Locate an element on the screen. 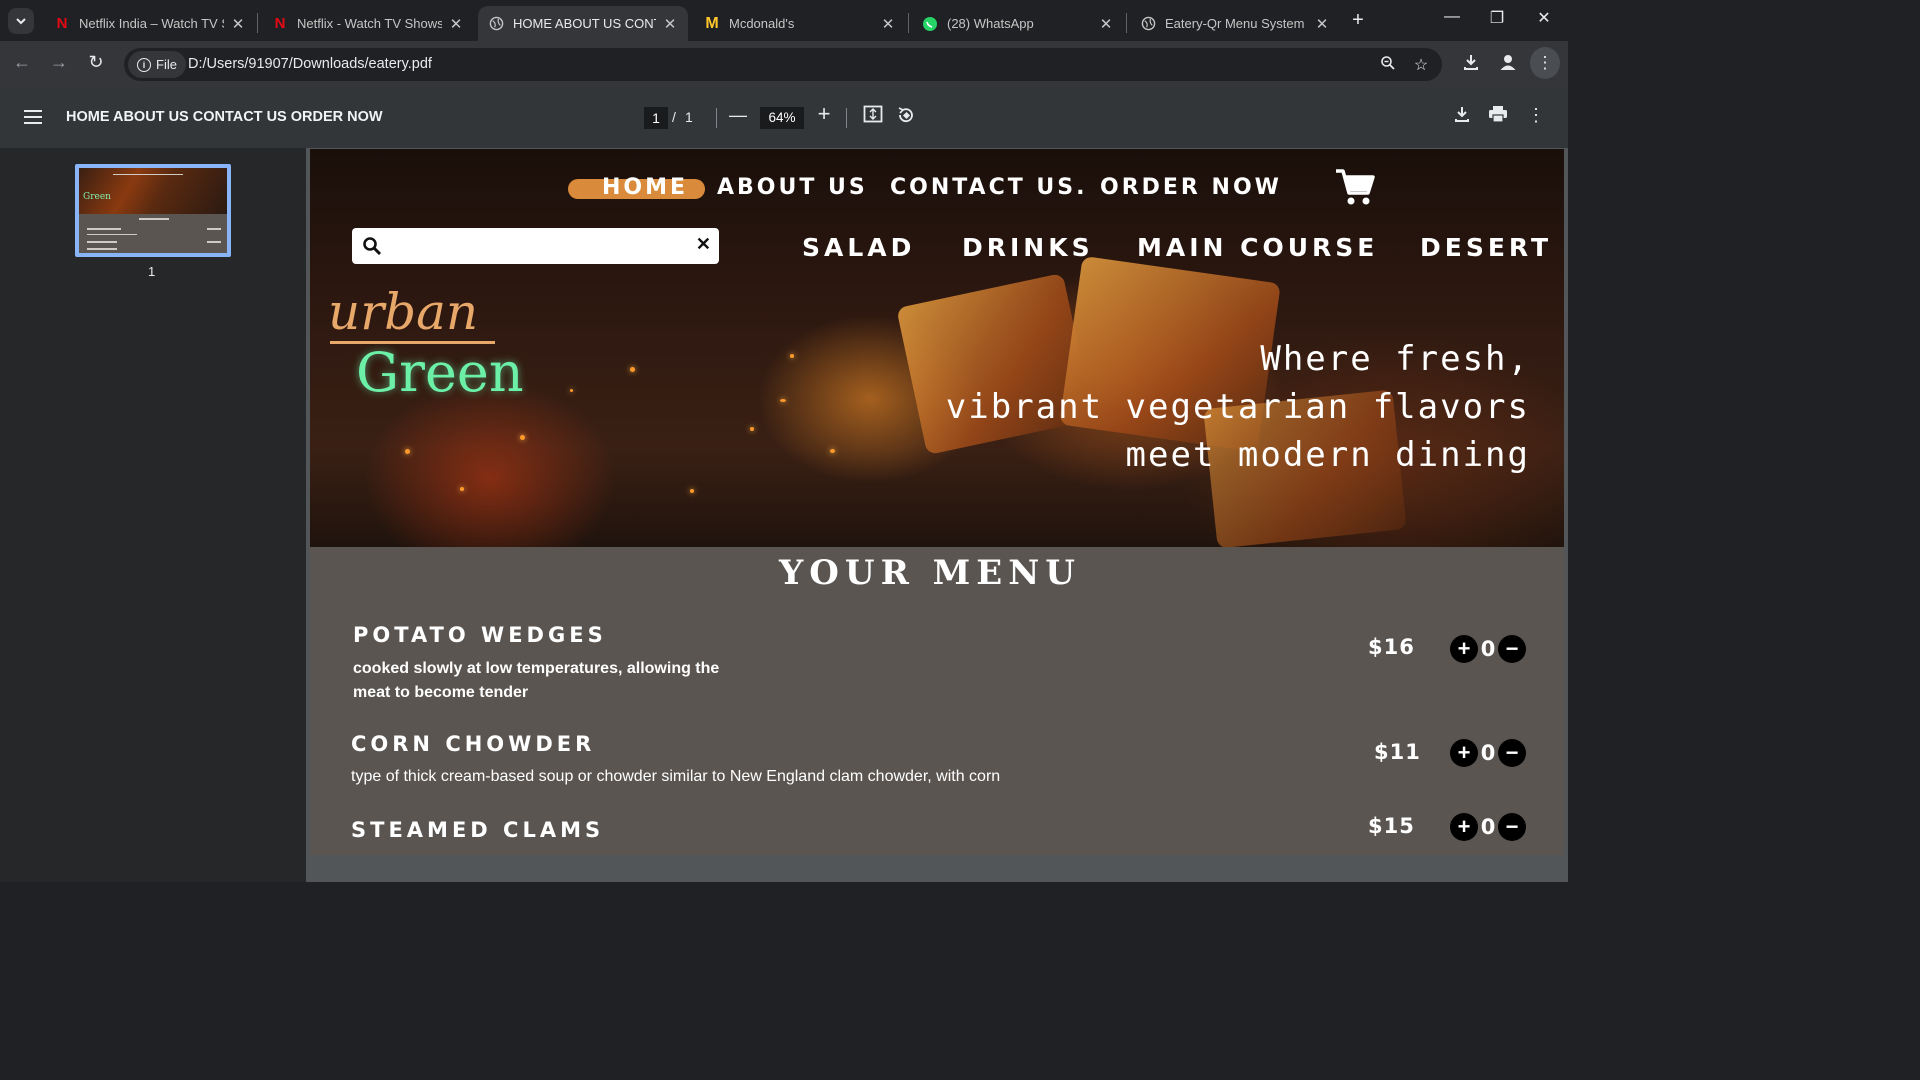 The height and width of the screenshot is (1080, 1920). back-arrow-icon: ← is located at coordinates (22, 62).